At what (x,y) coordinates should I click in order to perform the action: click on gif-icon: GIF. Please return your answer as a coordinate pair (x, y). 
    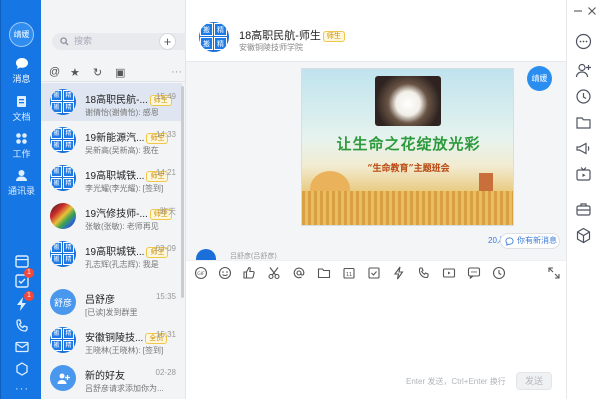
    Looking at the image, I should click on (201, 273).